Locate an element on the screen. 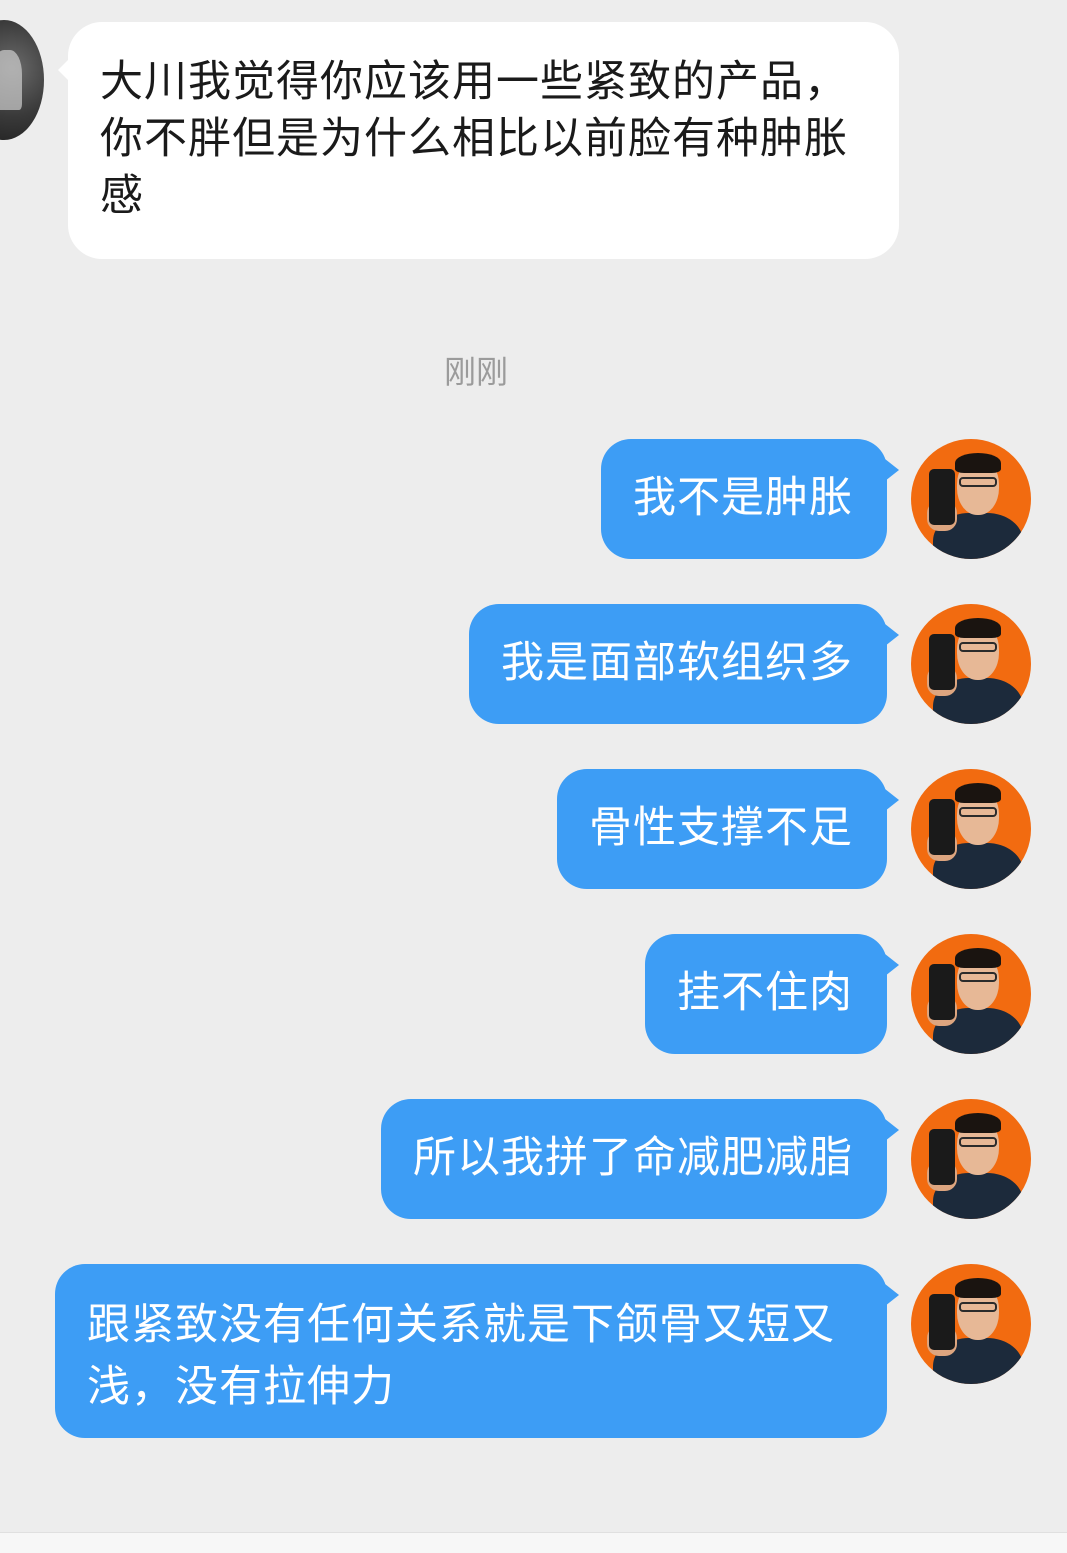 This screenshot has height=1553, width=1067. outgoing-message-bubble: 挂不住肉 is located at coordinates (772, 994).